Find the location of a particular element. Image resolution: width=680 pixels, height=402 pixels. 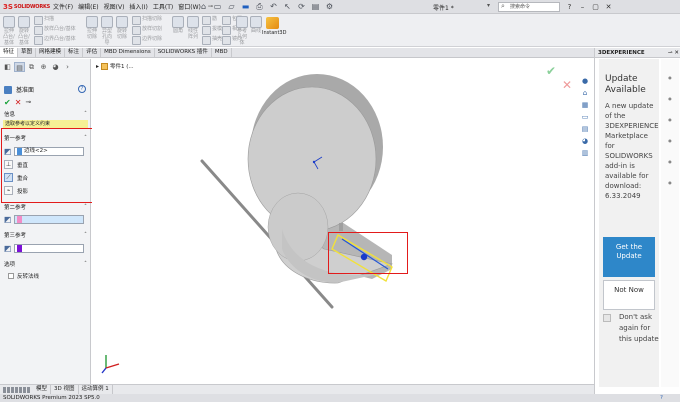

pane-scroll-dots: ● ● ● ● ● ● is located at coordinates (670, 223).